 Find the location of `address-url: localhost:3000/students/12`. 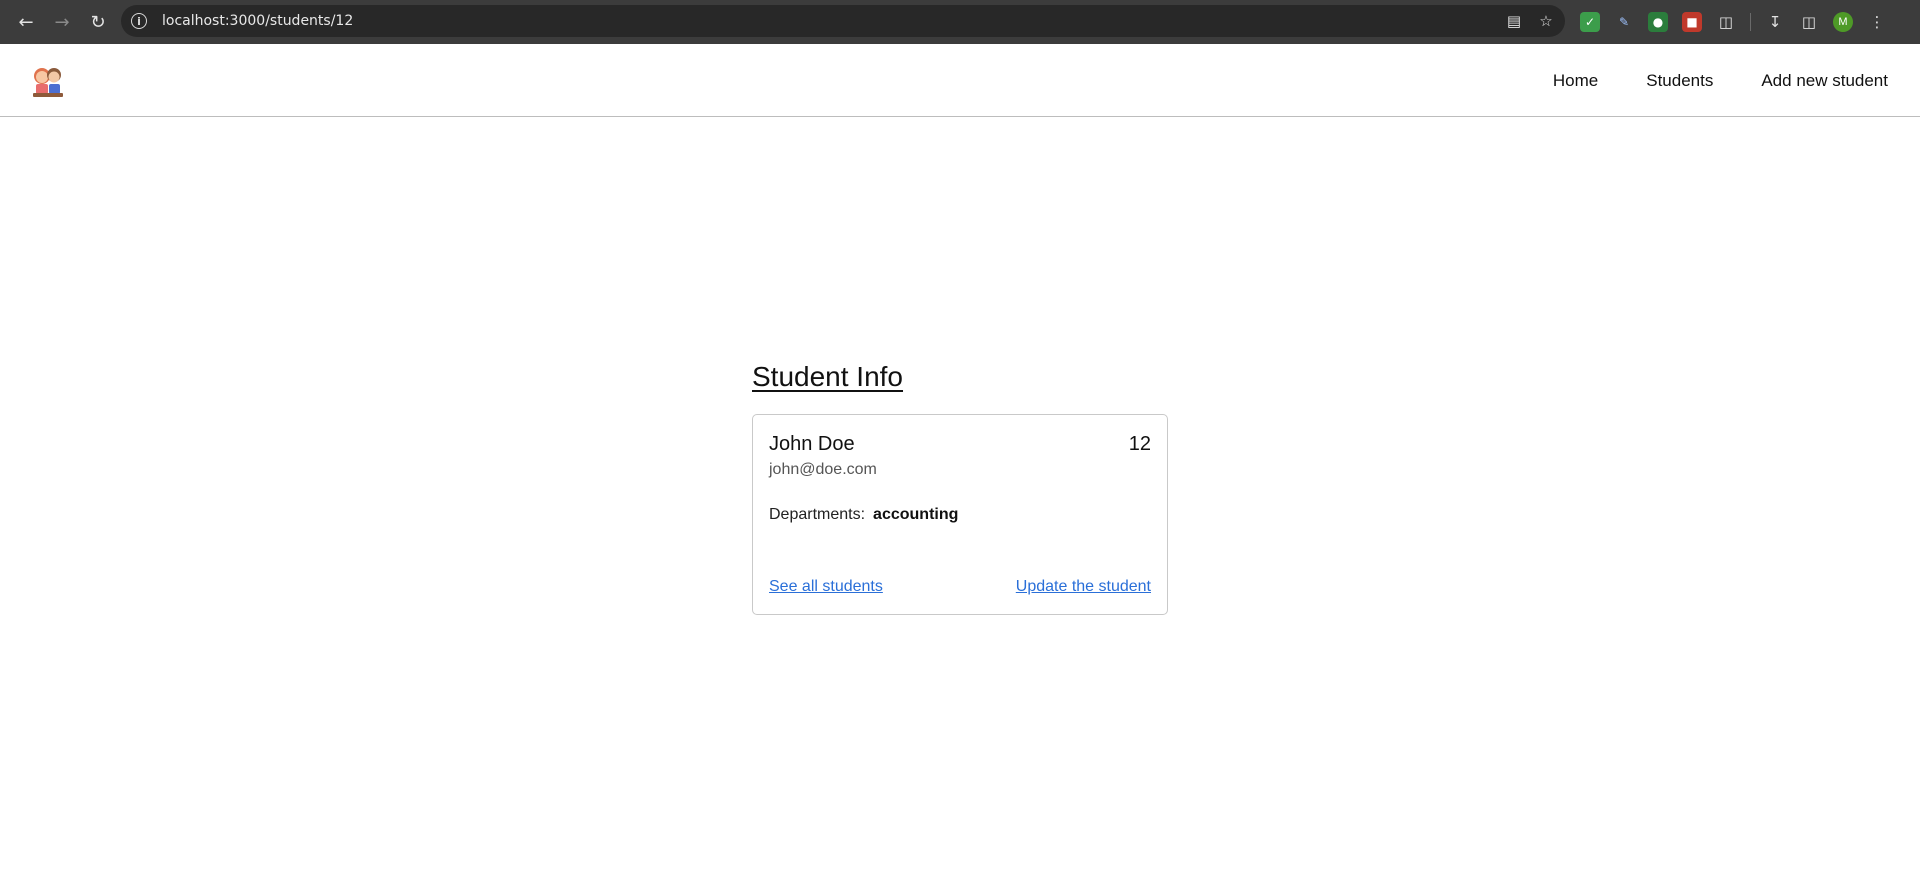

address-url: localhost:3000/students/12 is located at coordinates (257, 21).